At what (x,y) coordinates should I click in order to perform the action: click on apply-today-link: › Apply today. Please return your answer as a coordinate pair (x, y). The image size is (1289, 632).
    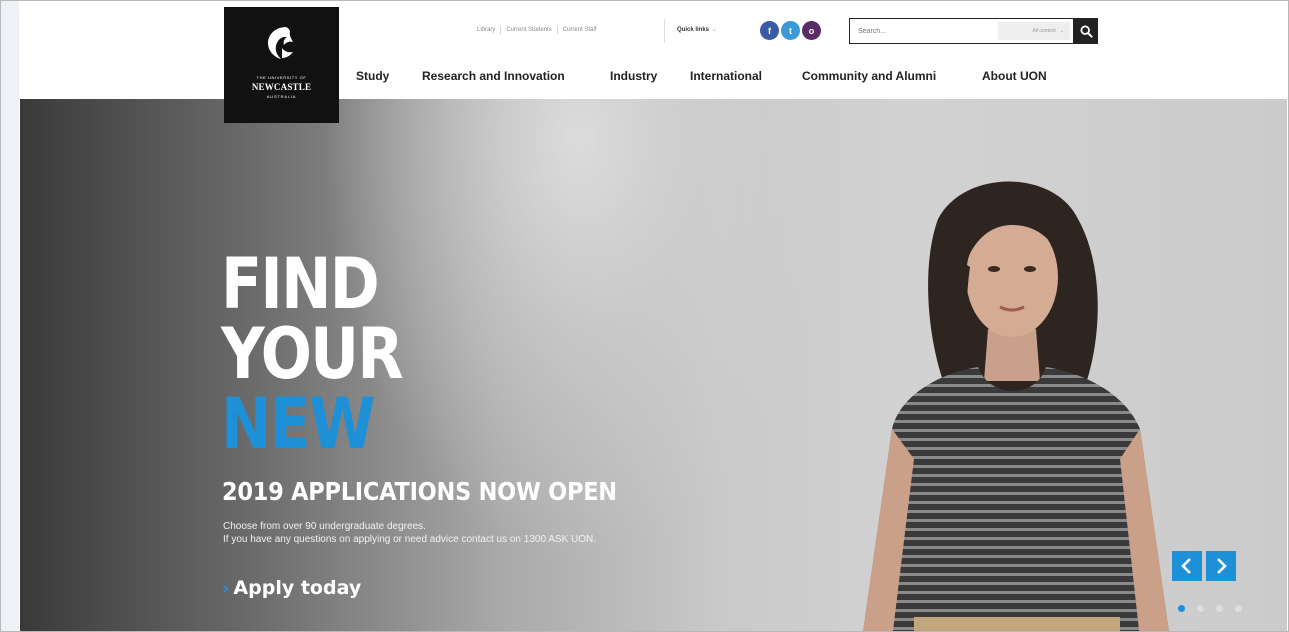
    Looking at the image, I should click on (291, 588).